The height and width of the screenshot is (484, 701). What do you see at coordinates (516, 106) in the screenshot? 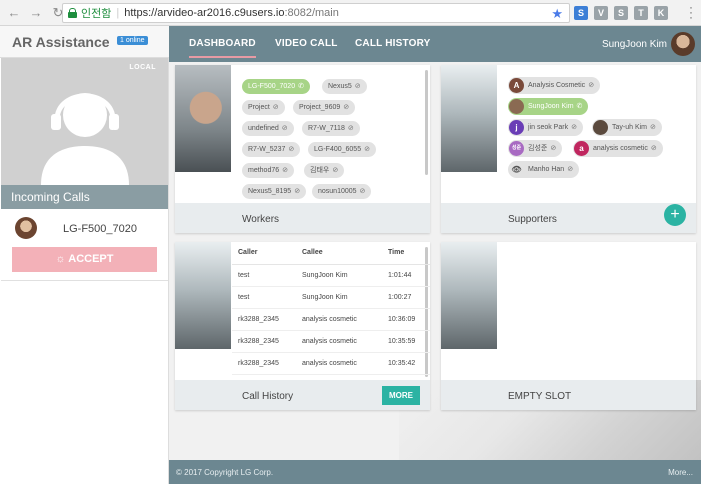
I see `supporter-avatar` at bounding box center [516, 106].